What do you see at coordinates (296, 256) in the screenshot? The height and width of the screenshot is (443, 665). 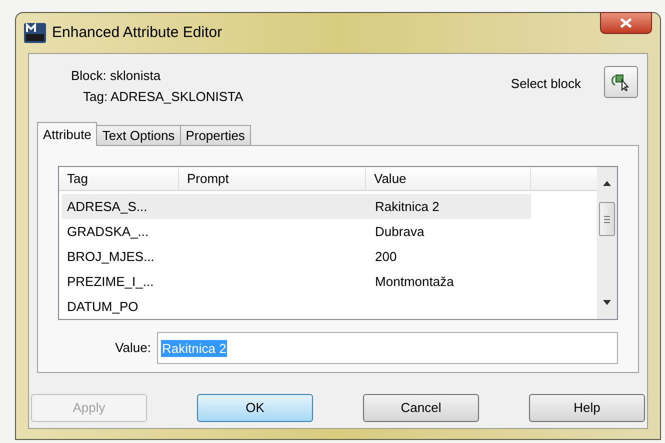 I see `table-row: BROJ_MJES... 200` at bounding box center [296, 256].